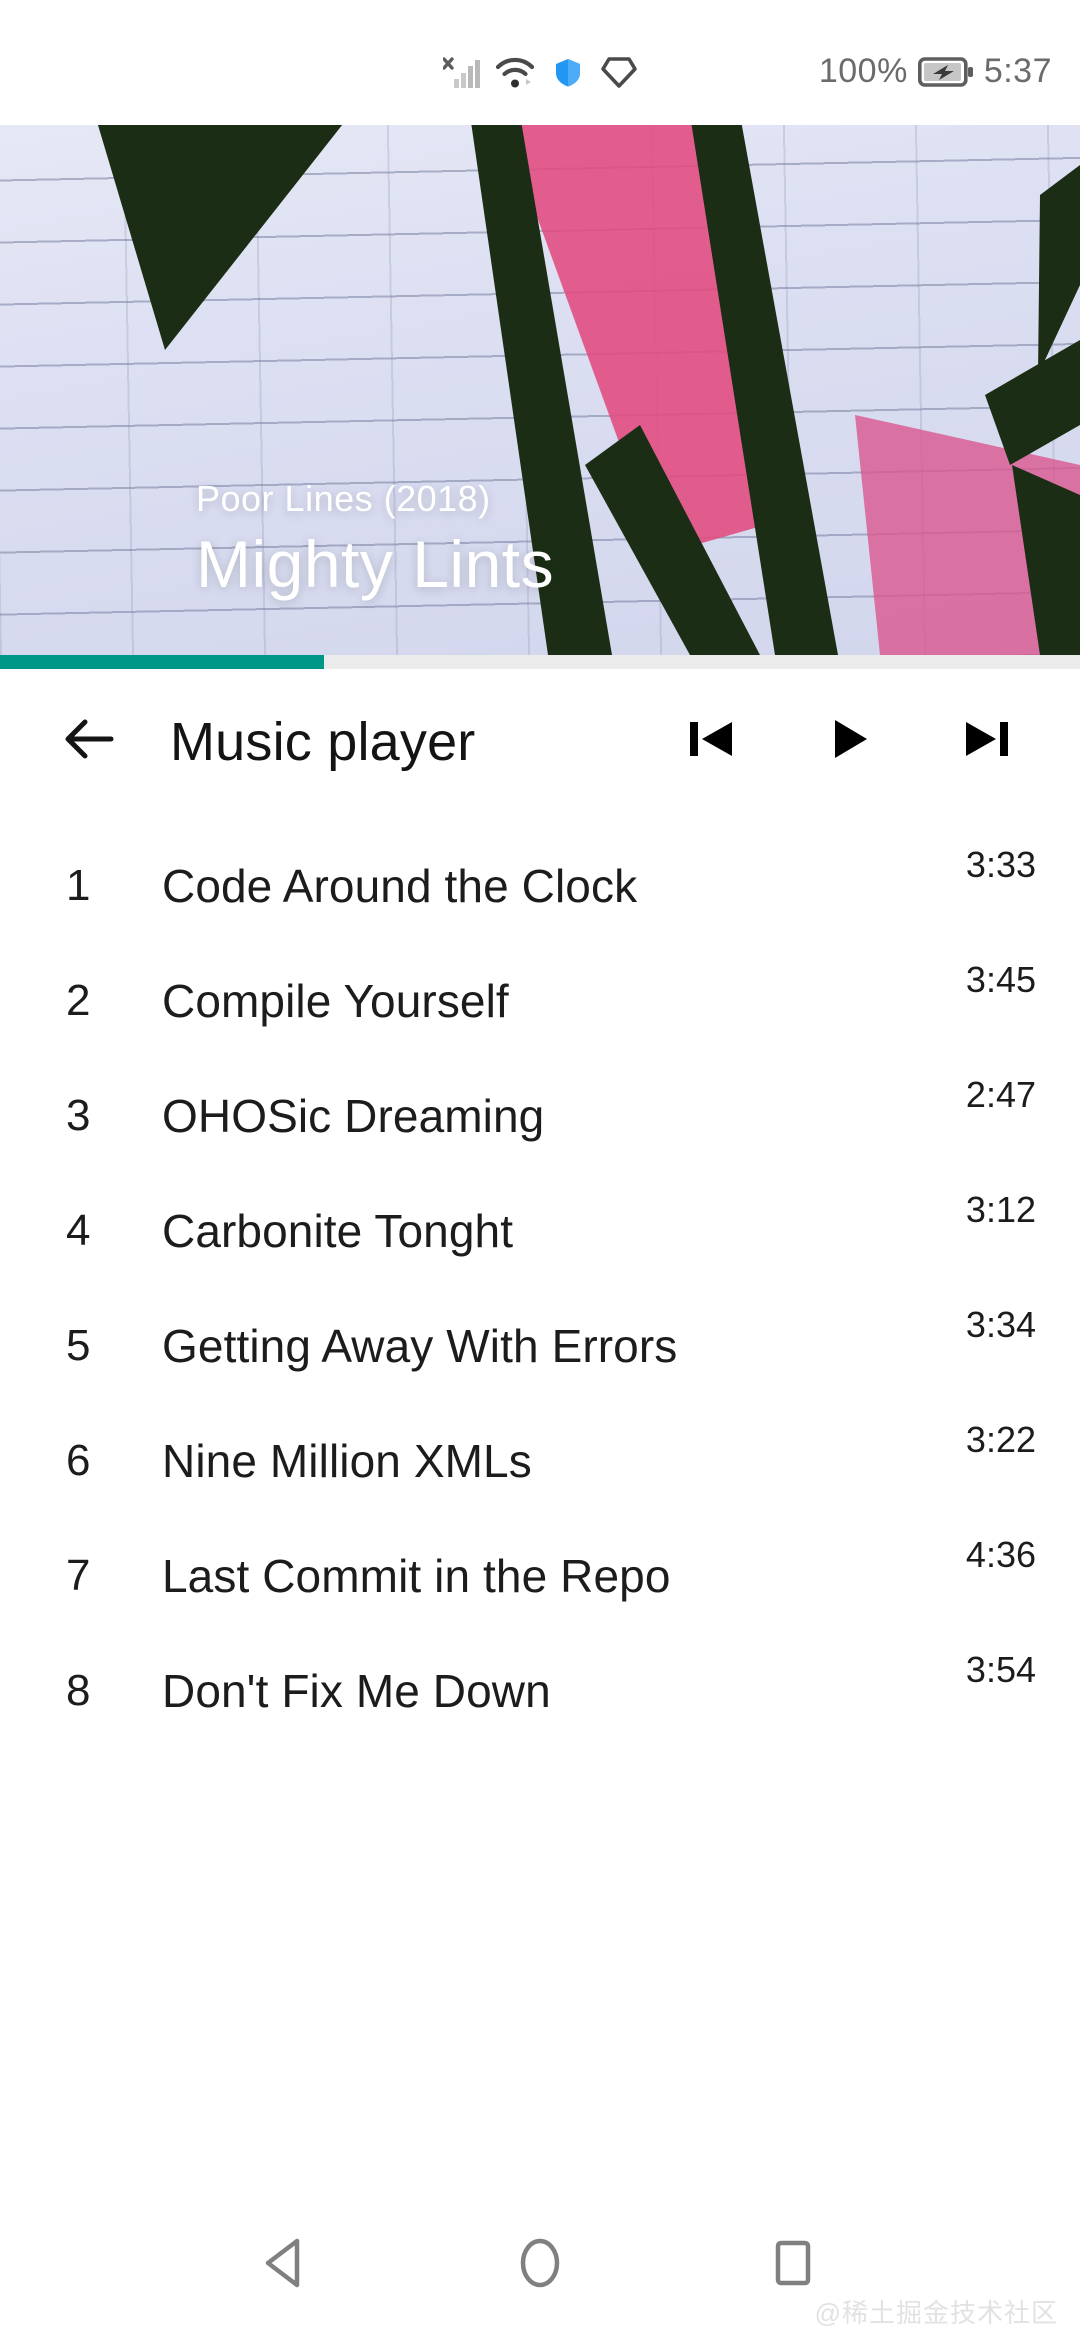  What do you see at coordinates (1000, 979) in the screenshot?
I see `track-duration: 3:45` at bounding box center [1000, 979].